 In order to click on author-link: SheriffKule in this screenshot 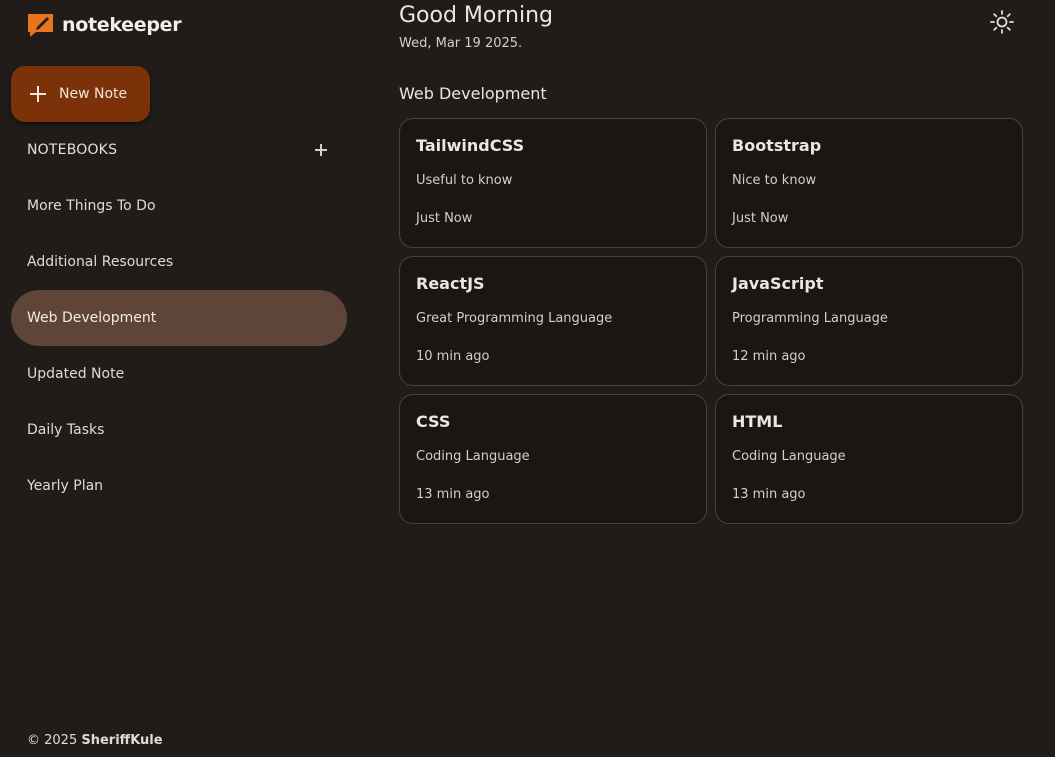, I will do `click(121, 740)`.